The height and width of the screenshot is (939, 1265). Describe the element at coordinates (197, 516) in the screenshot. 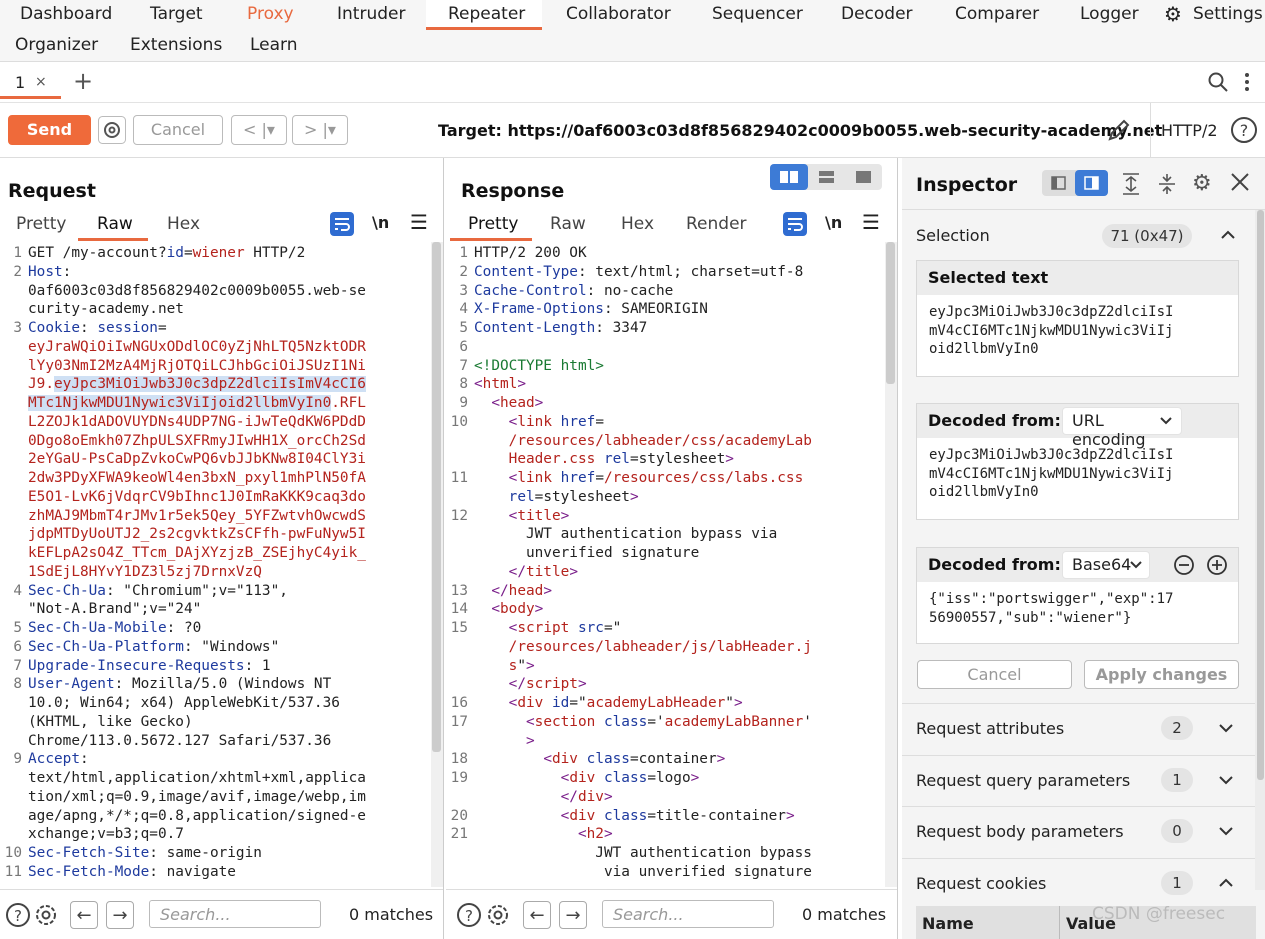

I see `code-line: zhMAJ9MbmT4rJMv1r5ek5Qey_5YFZwtvhOwcwdS` at that location.